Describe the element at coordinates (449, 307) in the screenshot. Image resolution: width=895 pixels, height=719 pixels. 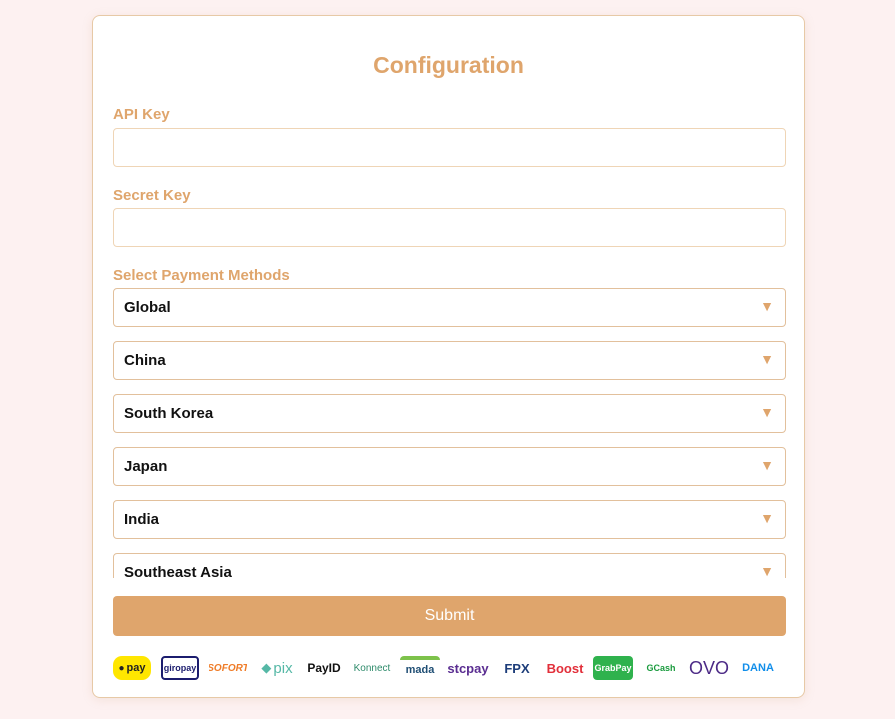
I see `region-select-global: Global ▼` at that location.